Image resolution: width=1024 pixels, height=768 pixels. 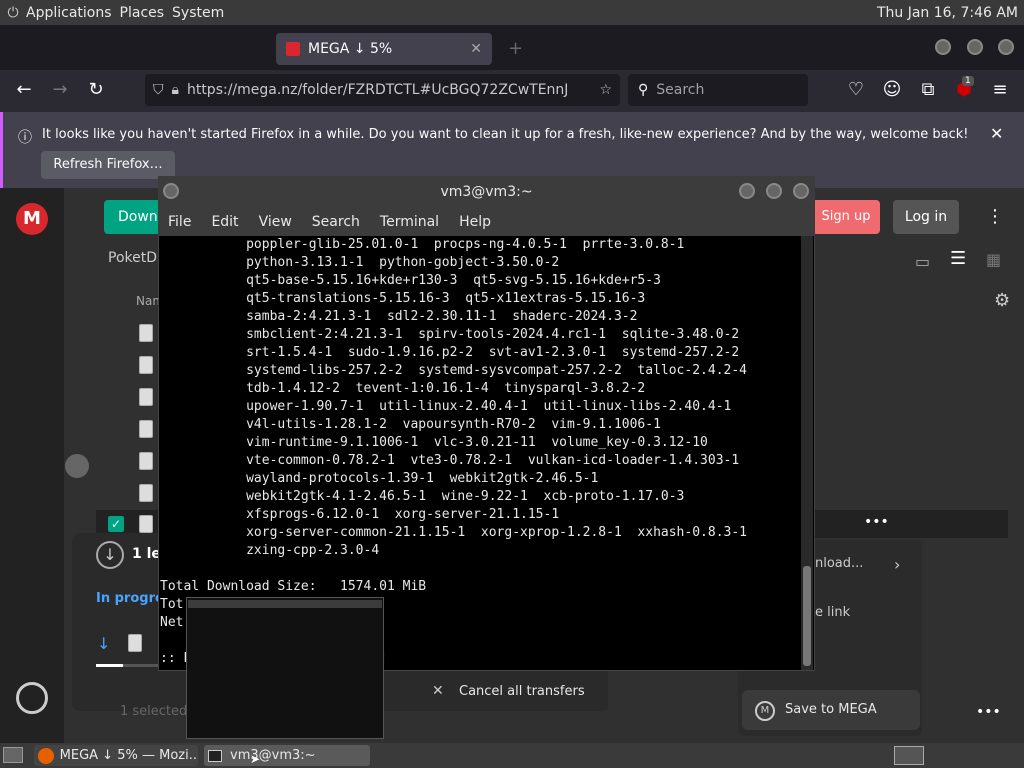 What do you see at coordinates (926, 217) in the screenshot?
I see `login-button: Log in` at bounding box center [926, 217].